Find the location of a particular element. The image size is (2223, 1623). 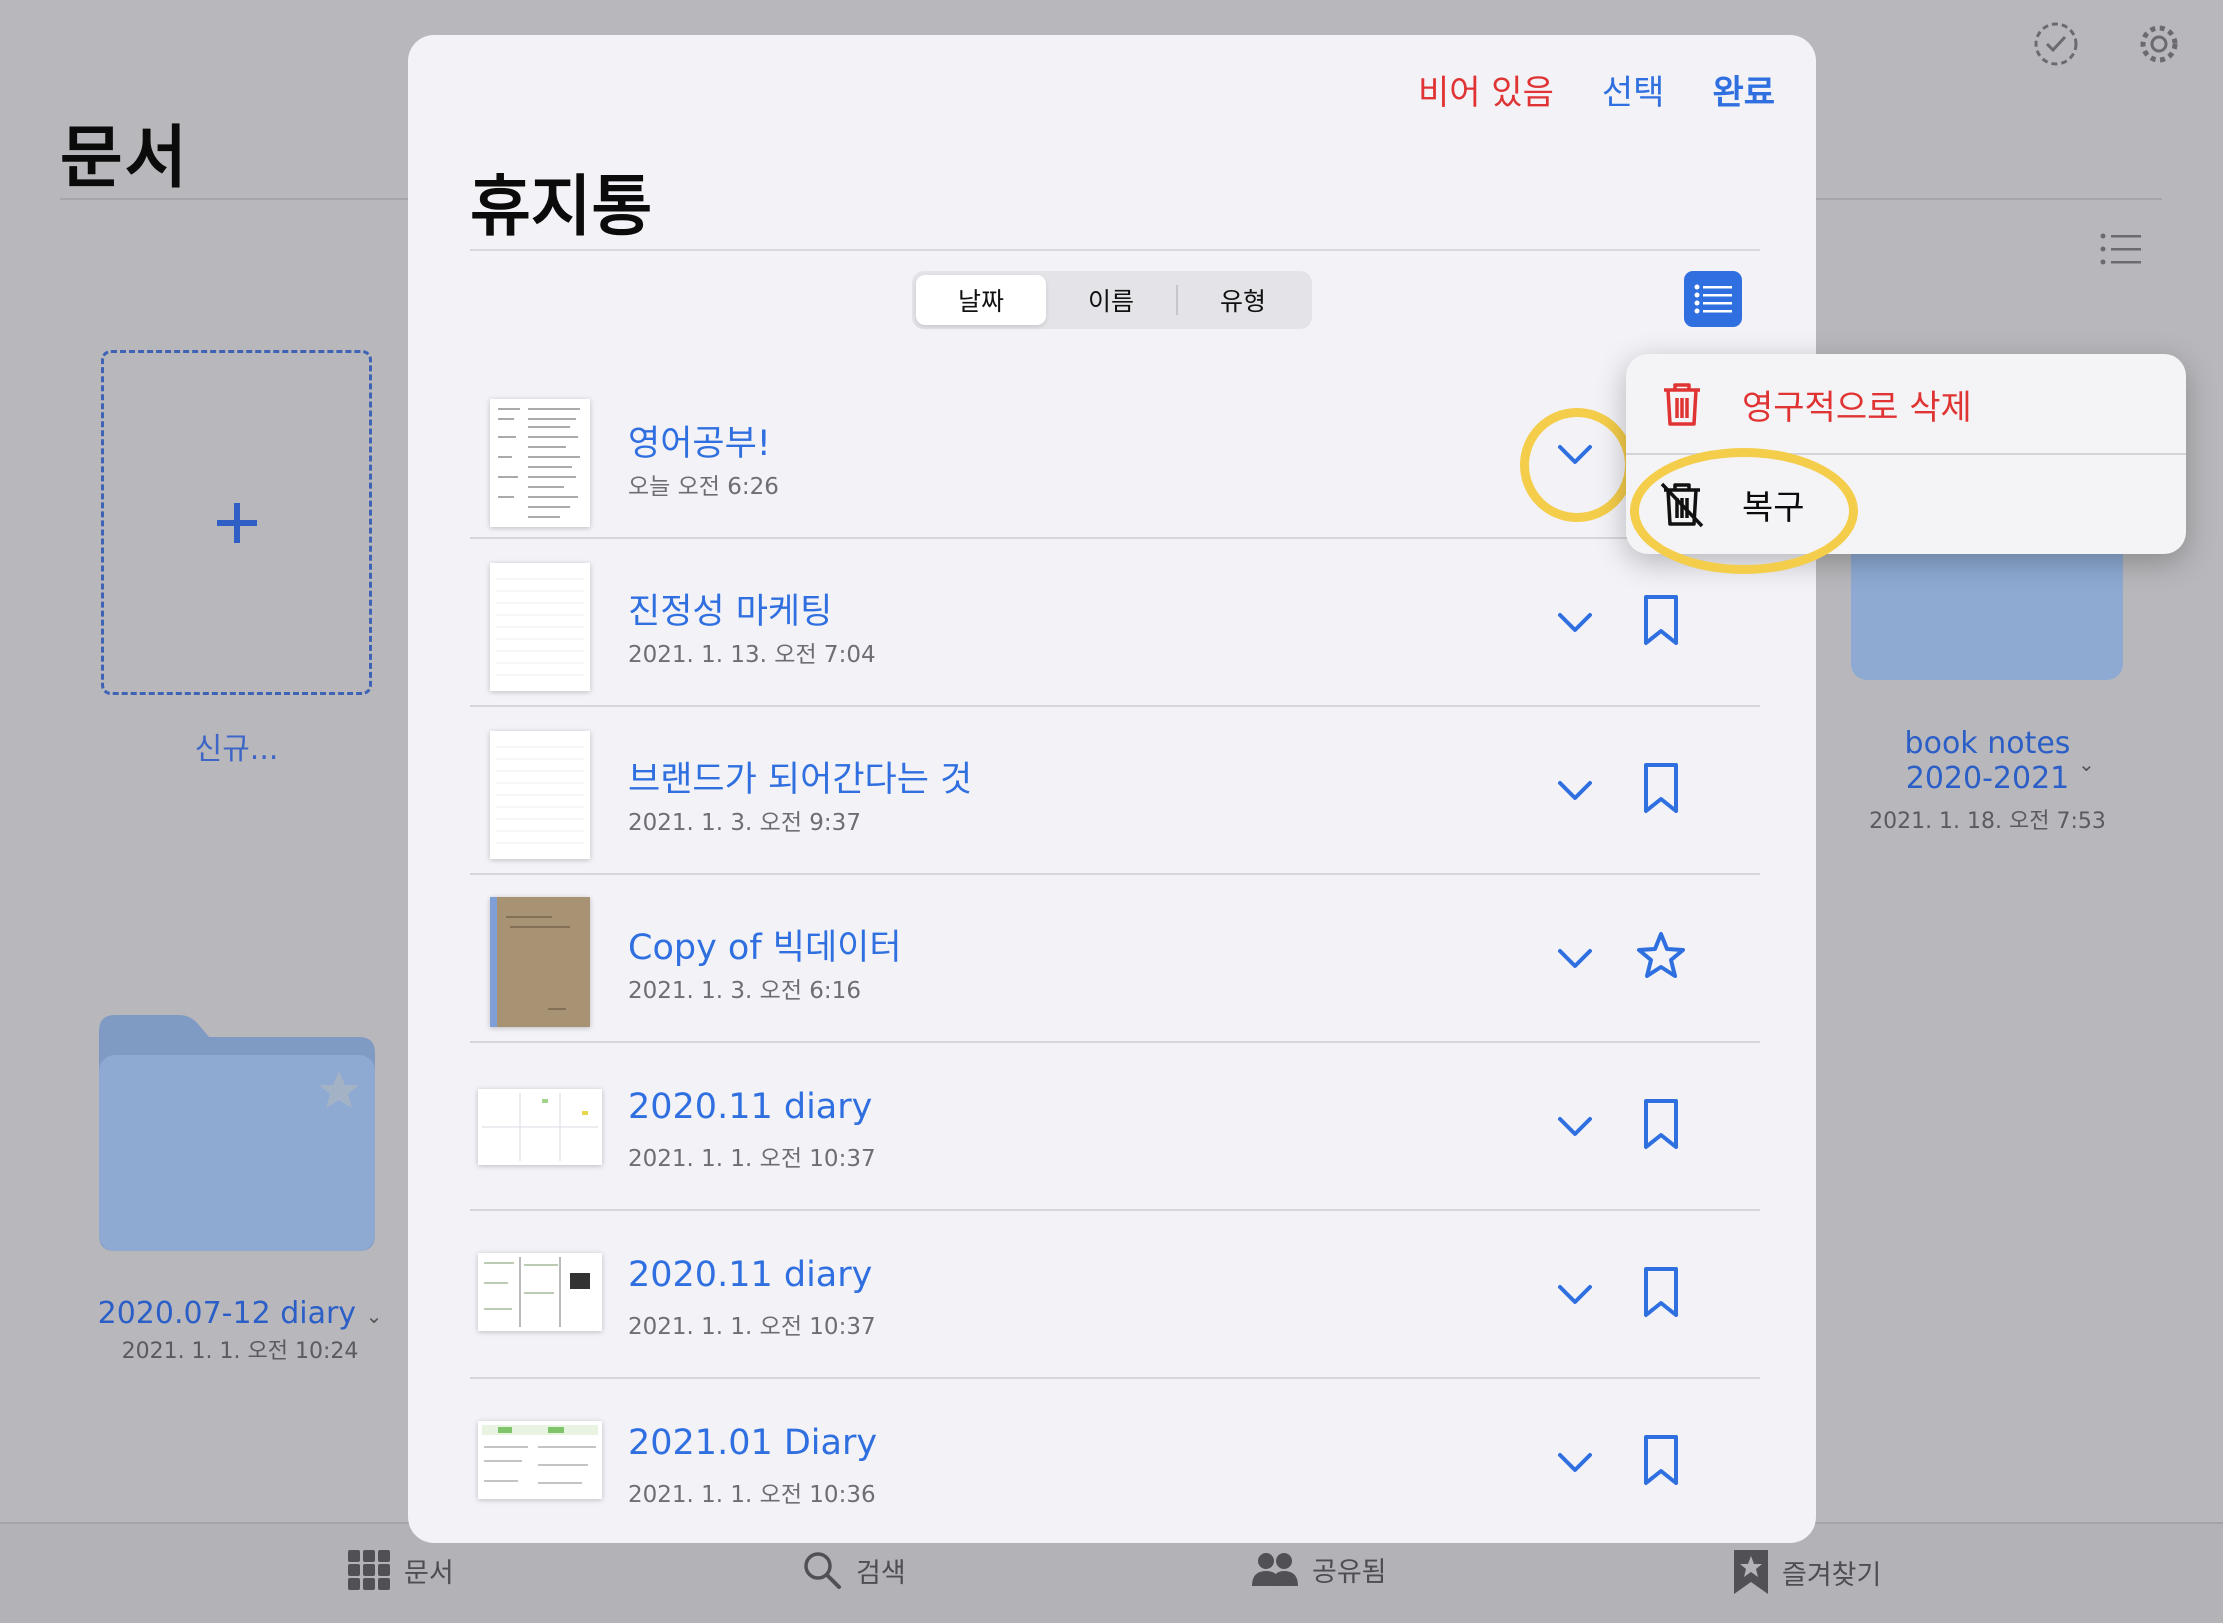

list-item: 진정성 마케팅 2021. 1. 13. 오전 7:04 is located at coordinates (1115, 623).